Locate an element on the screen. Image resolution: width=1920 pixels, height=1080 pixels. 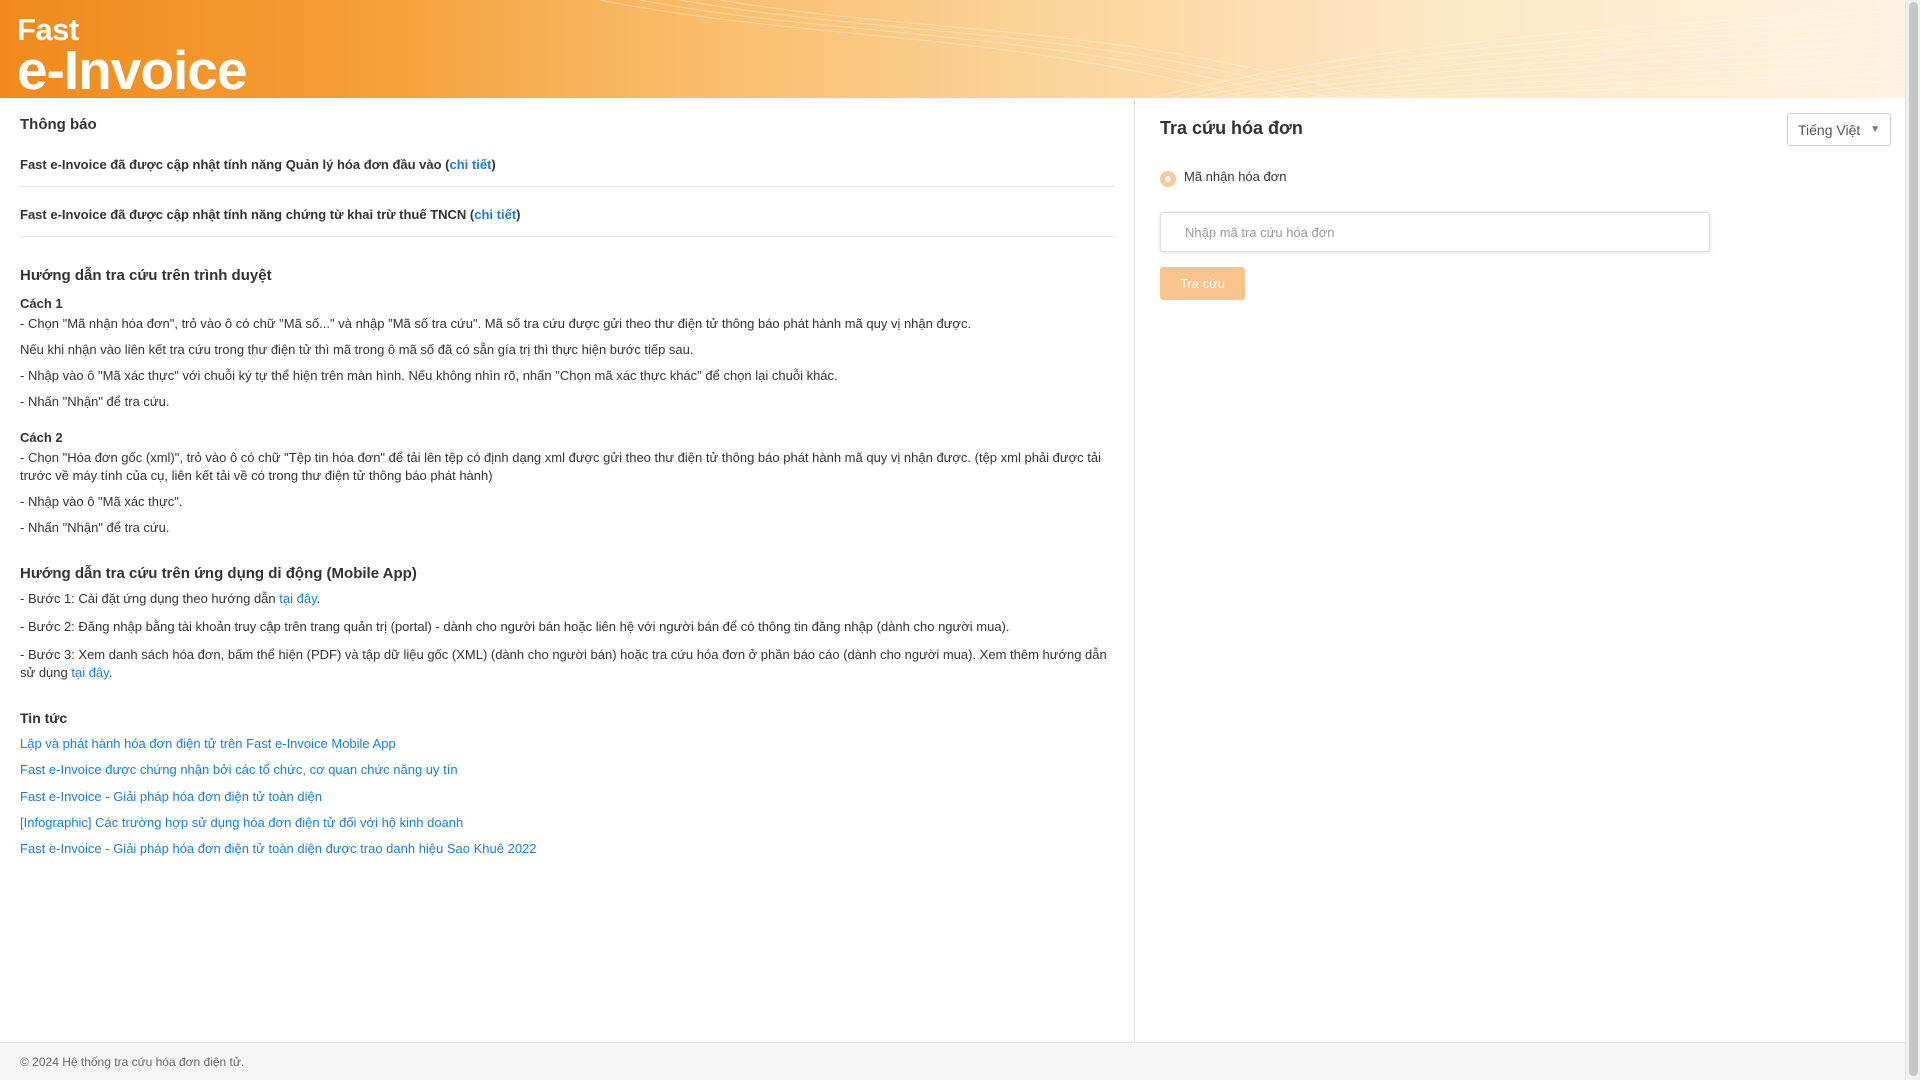
method2-line: - Nhấn "Nhận" để tra cứu. is located at coordinates (95, 527).